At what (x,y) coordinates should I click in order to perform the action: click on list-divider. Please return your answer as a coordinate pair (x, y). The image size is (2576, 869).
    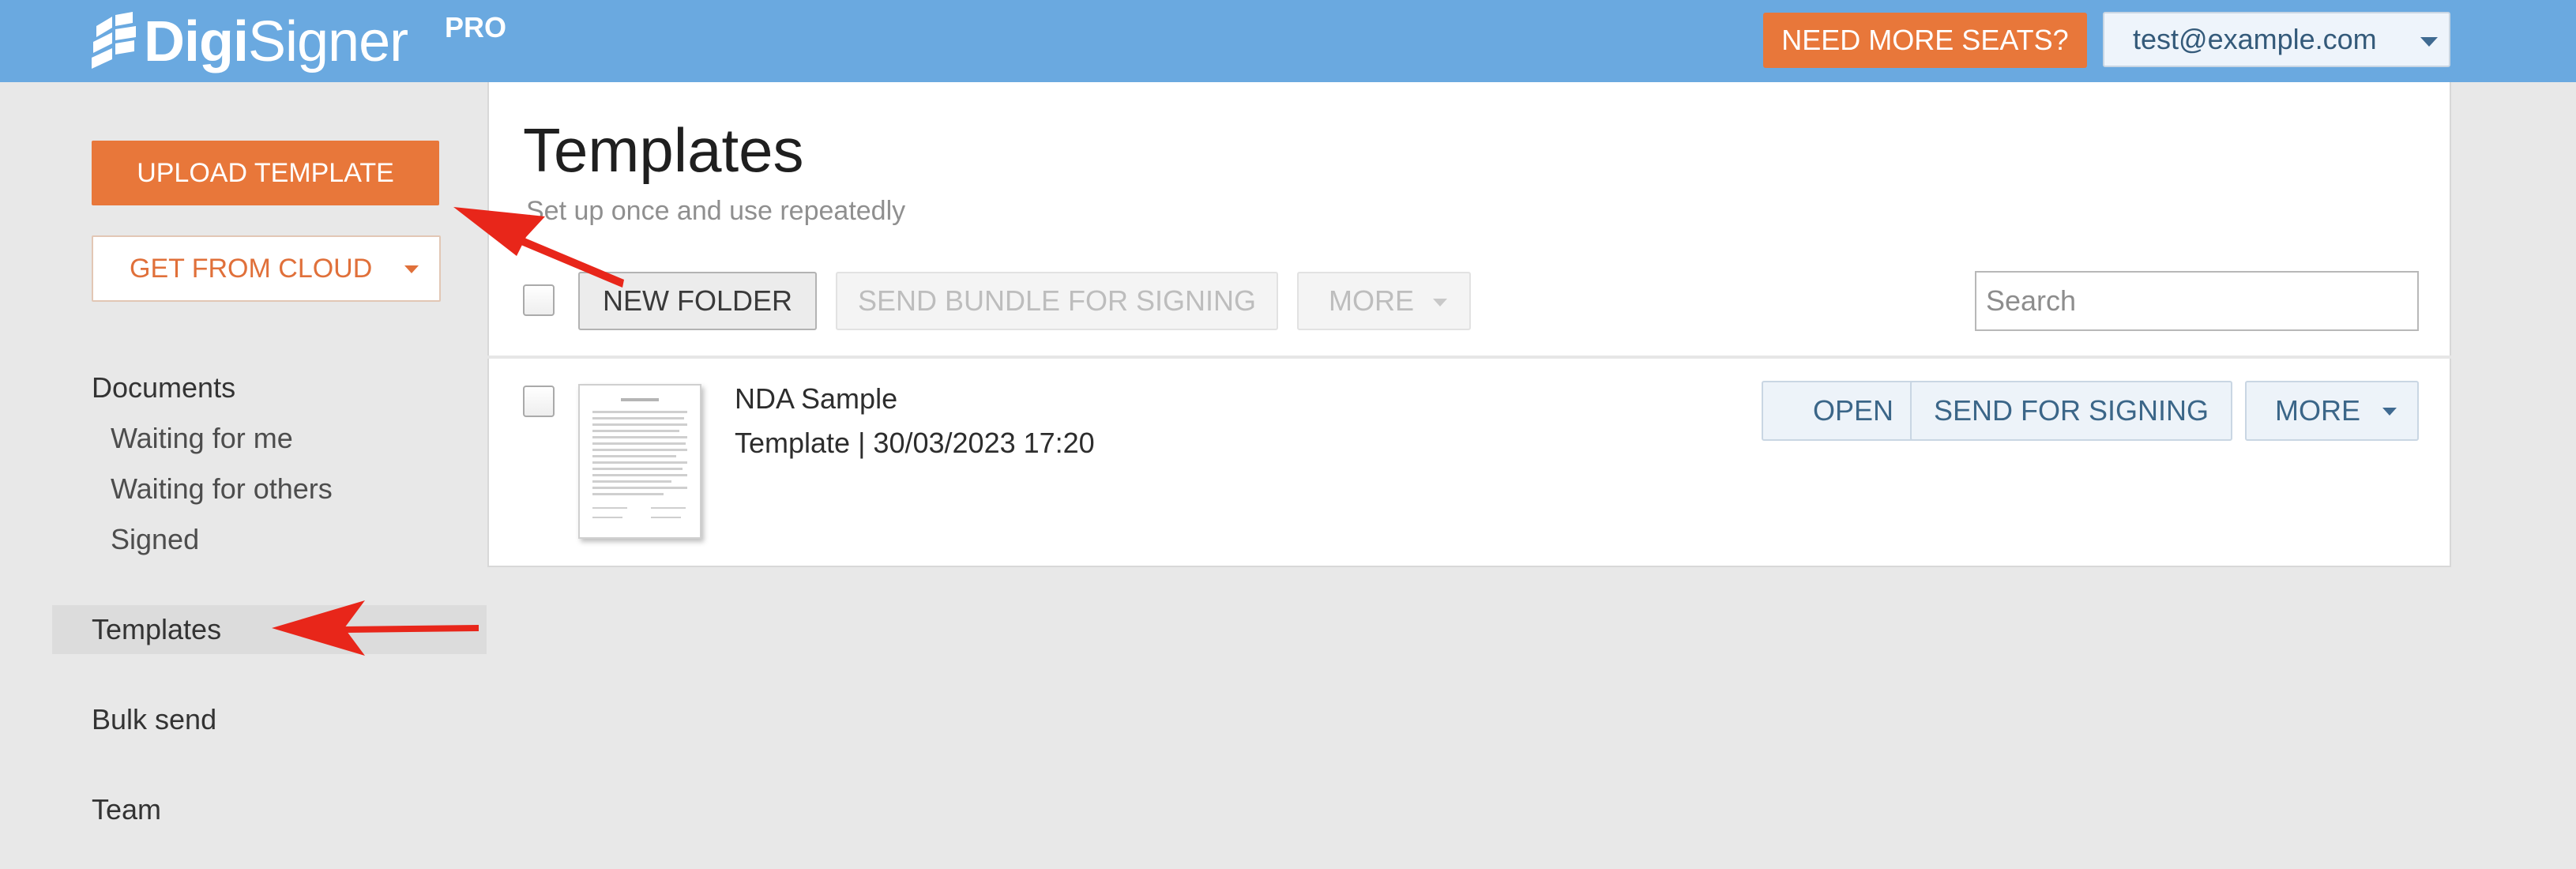
    Looking at the image, I should click on (1469, 358).